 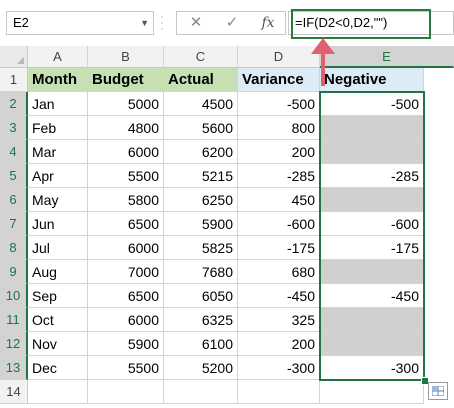 What do you see at coordinates (162, 23) in the screenshot?
I see `formula-bar-grip: · · ·` at bounding box center [162, 23].